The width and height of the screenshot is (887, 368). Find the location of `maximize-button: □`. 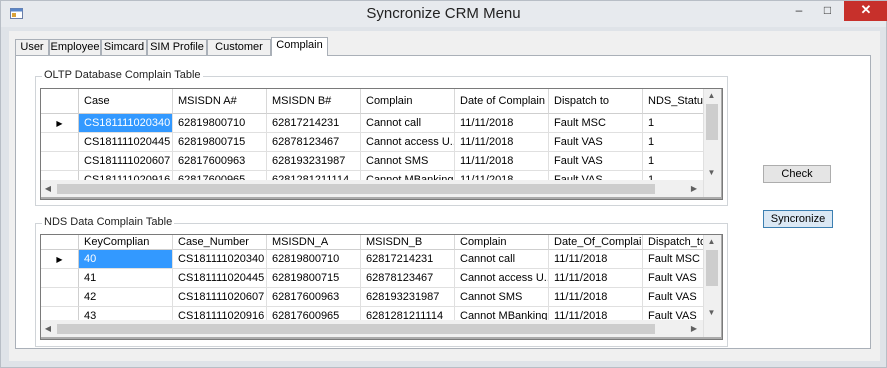

maximize-button: □ is located at coordinates (827, 11).